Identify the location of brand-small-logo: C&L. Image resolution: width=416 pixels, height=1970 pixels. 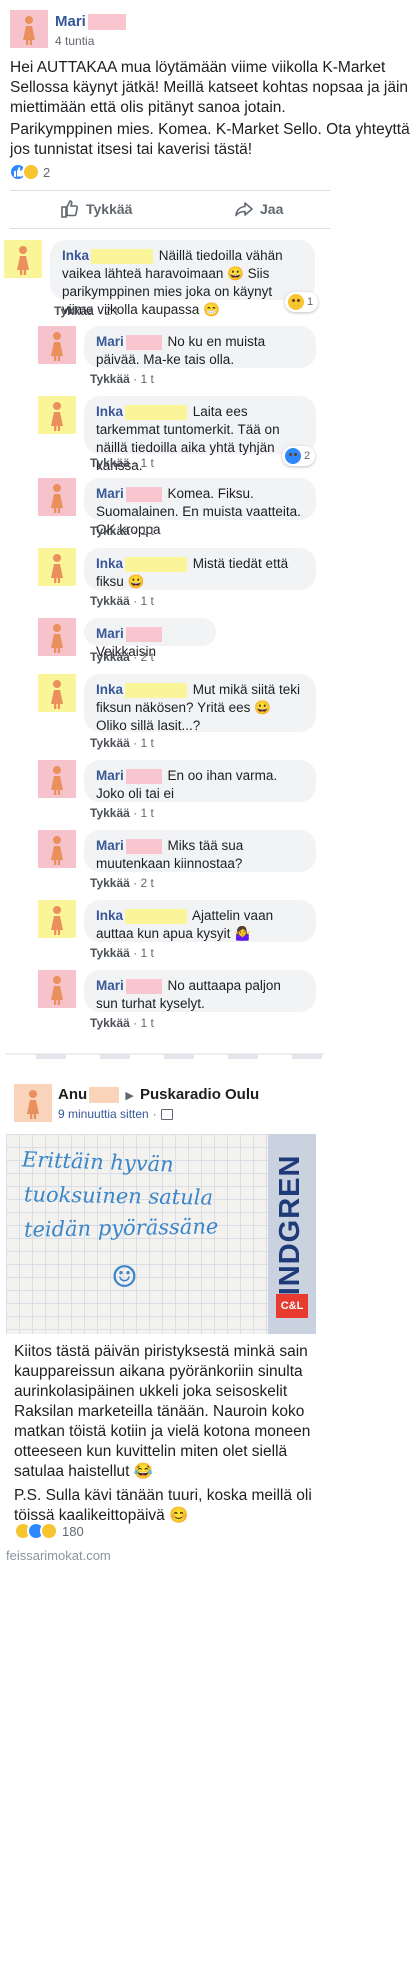
(292, 1306).